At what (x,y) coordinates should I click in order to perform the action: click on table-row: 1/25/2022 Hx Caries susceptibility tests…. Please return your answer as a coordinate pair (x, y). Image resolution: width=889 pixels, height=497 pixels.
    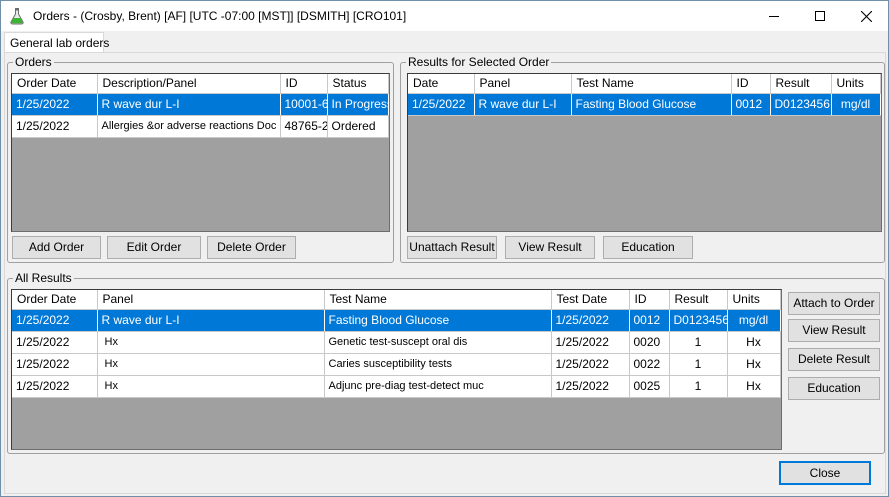
    Looking at the image, I should click on (396, 364).